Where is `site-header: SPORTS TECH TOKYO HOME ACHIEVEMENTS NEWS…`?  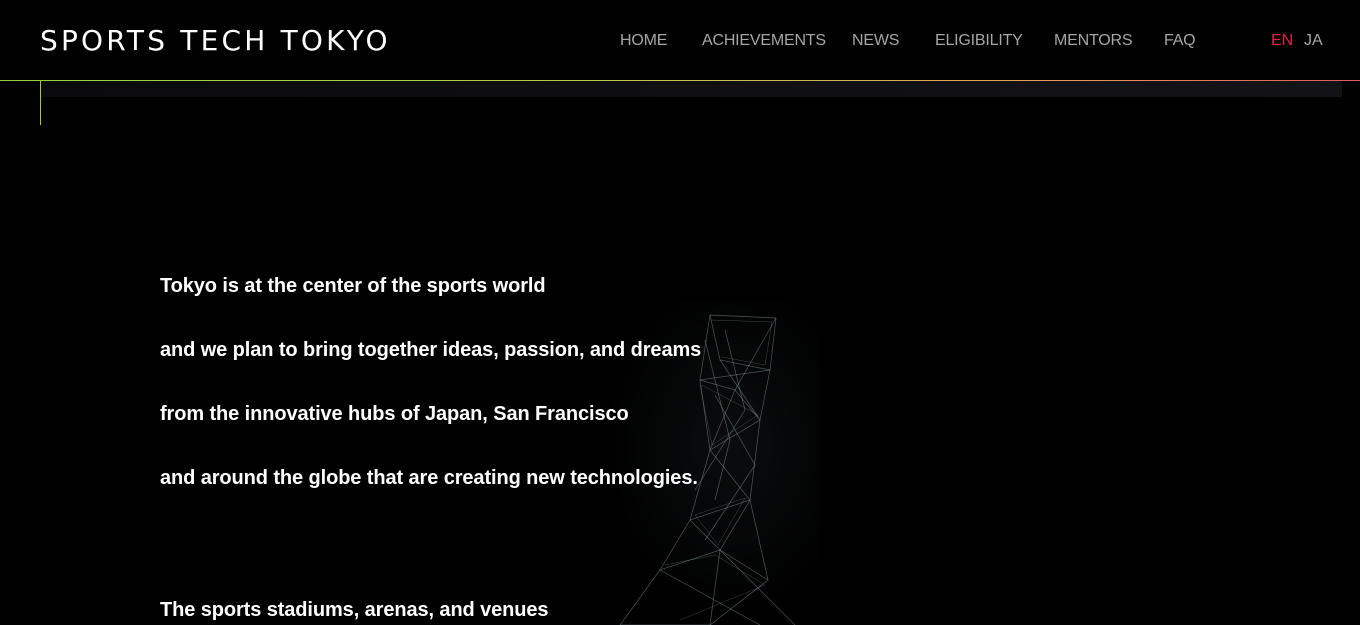 site-header: SPORTS TECH TOKYO HOME ACHIEVEMENTS NEWS… is located at coordinates (680, 40).